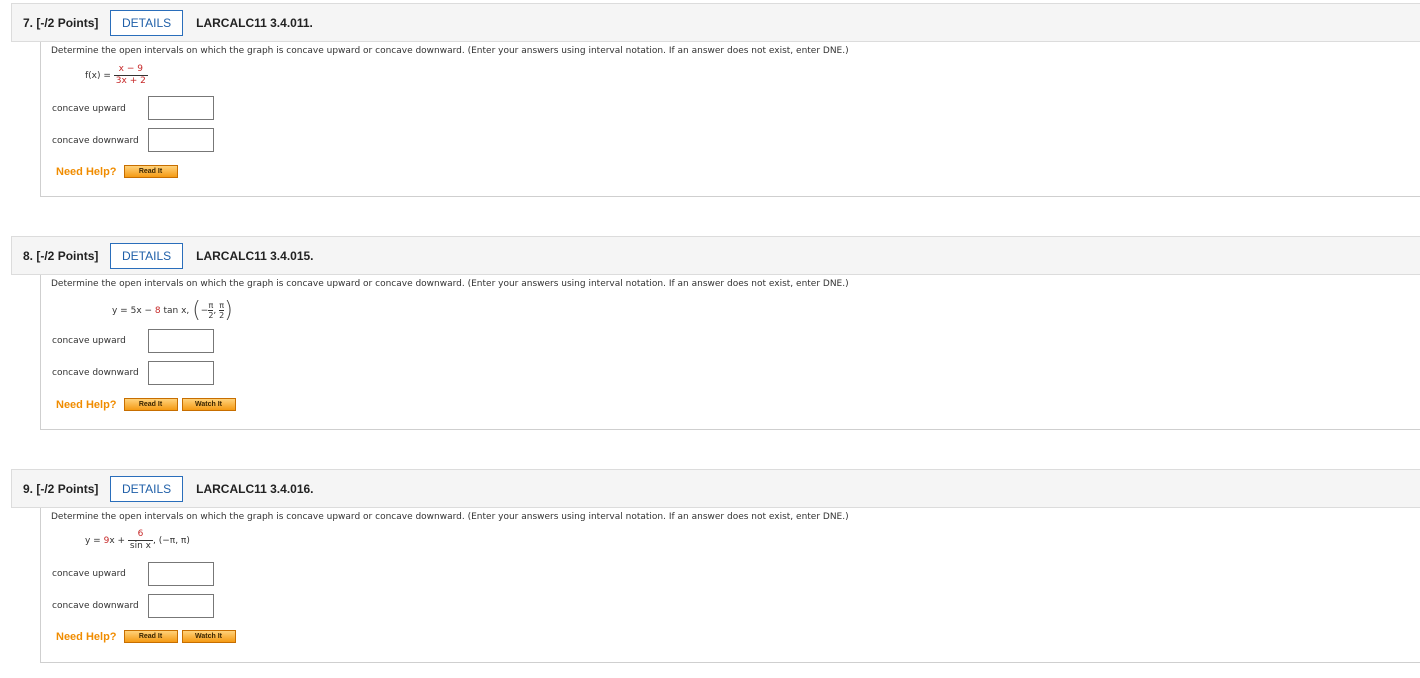 The width and height of the screenshot is (1420, 678). I want to click on question-code: LARCALC11 3.4.015., so click(255, 255).